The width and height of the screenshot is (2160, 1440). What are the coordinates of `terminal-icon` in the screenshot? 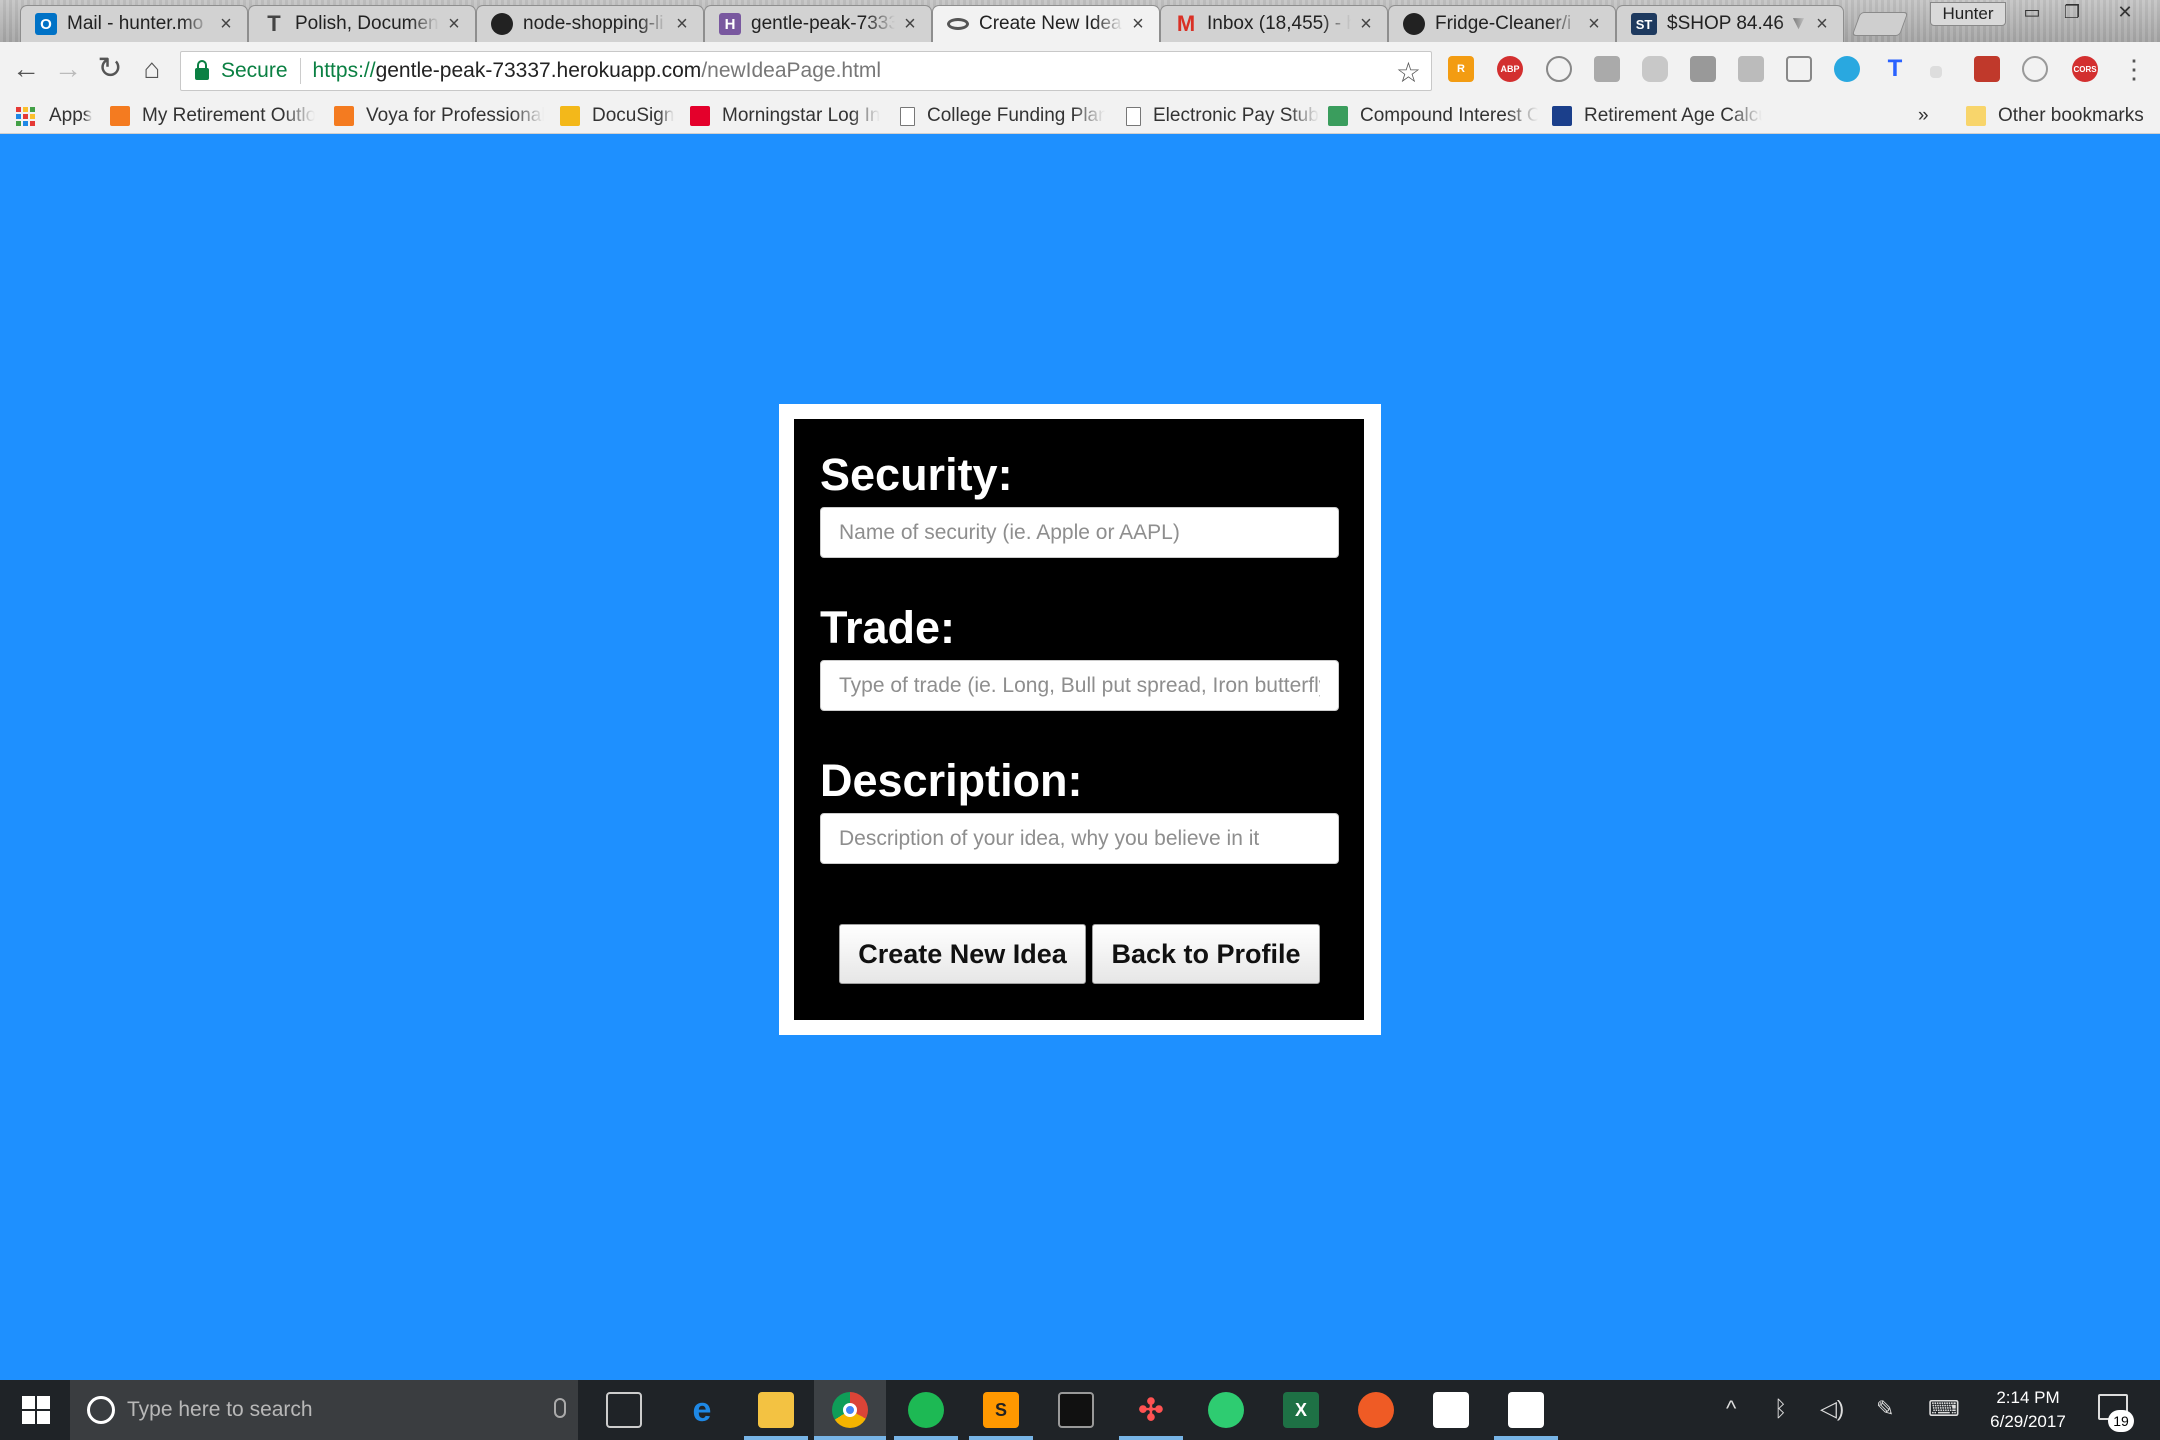 It's located at (1076, 1410).